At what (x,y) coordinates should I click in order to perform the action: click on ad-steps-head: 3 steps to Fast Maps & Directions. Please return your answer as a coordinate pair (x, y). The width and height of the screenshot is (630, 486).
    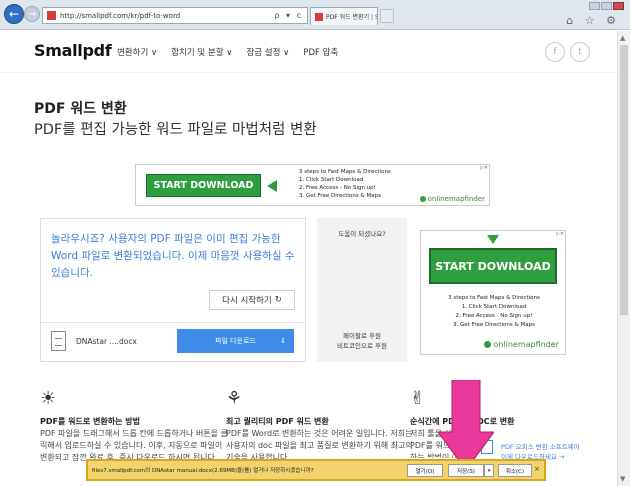
    Looking at the image, I should click on (345, 172).